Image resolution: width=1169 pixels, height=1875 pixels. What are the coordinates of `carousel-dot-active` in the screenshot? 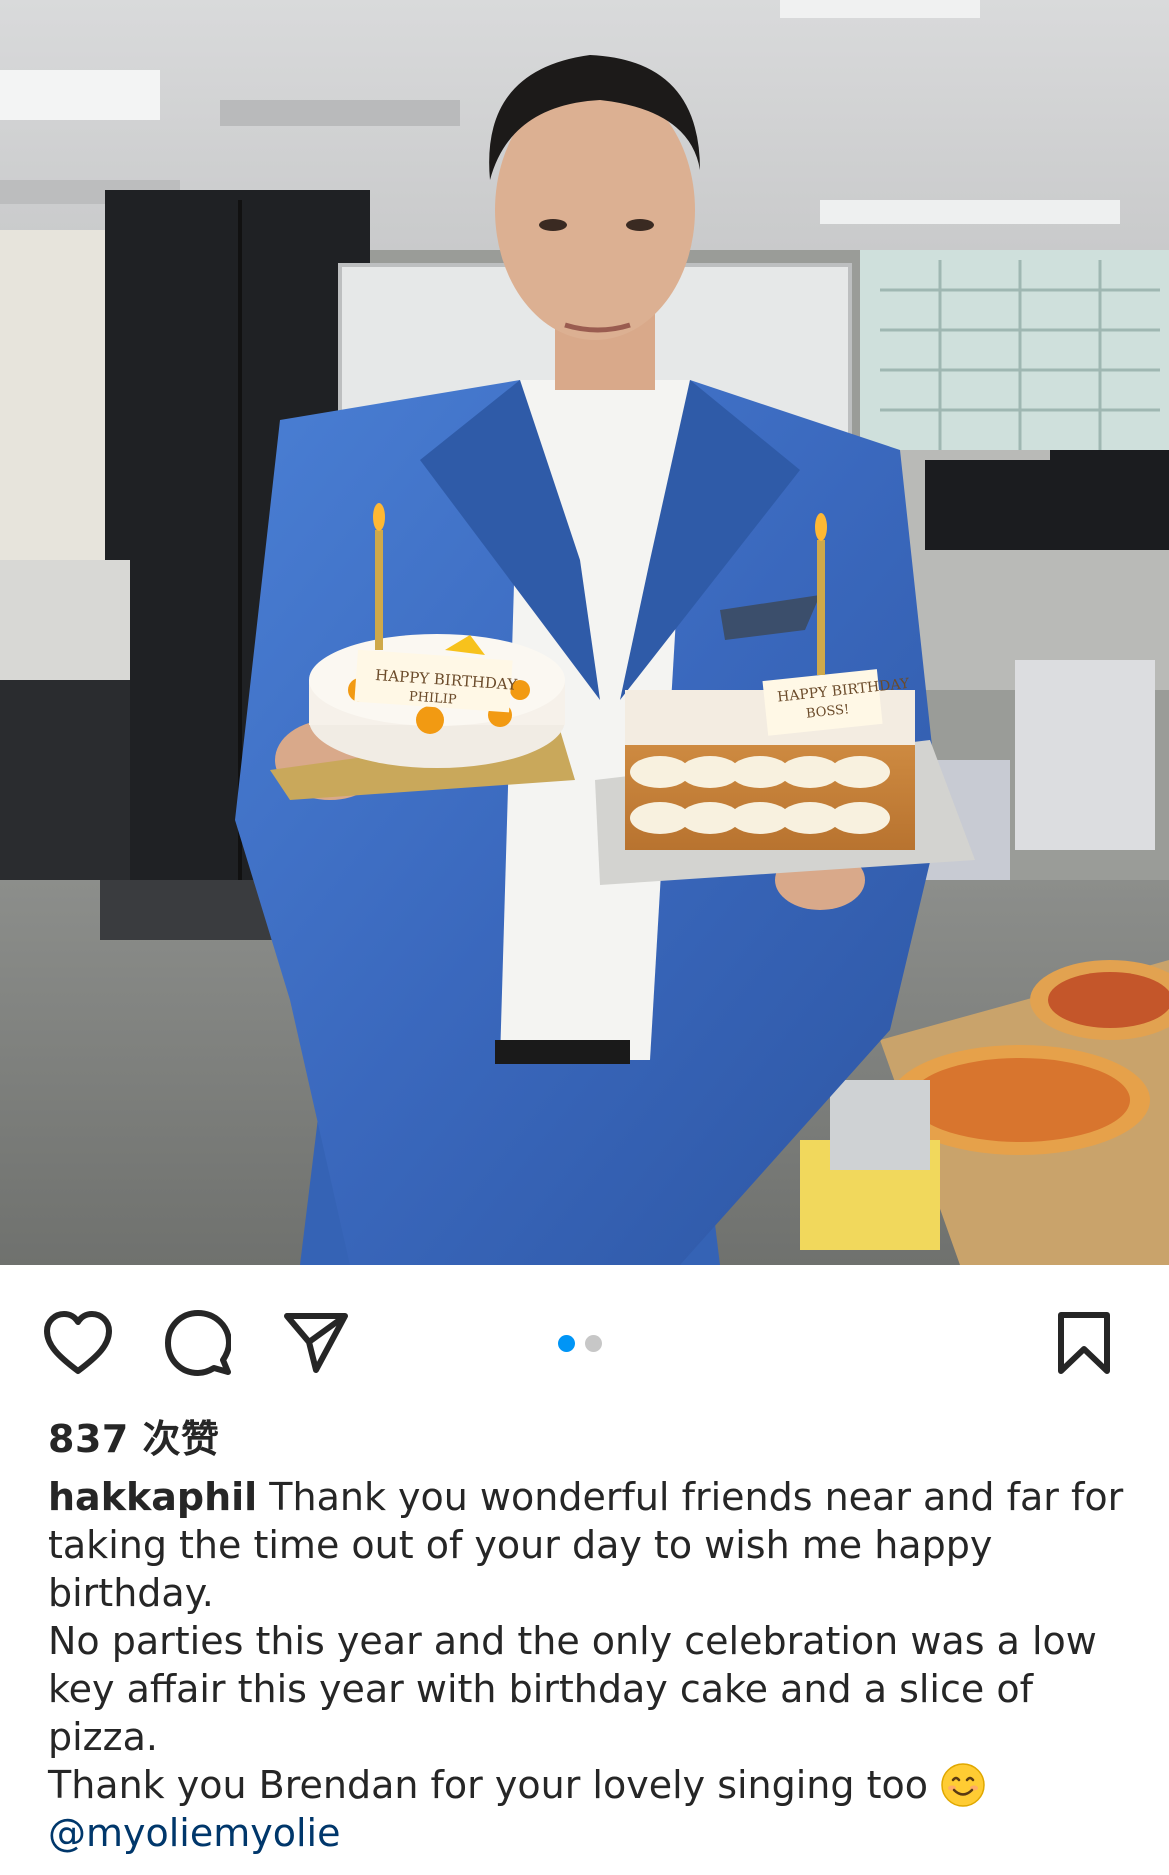 It's located at (566, 1343).